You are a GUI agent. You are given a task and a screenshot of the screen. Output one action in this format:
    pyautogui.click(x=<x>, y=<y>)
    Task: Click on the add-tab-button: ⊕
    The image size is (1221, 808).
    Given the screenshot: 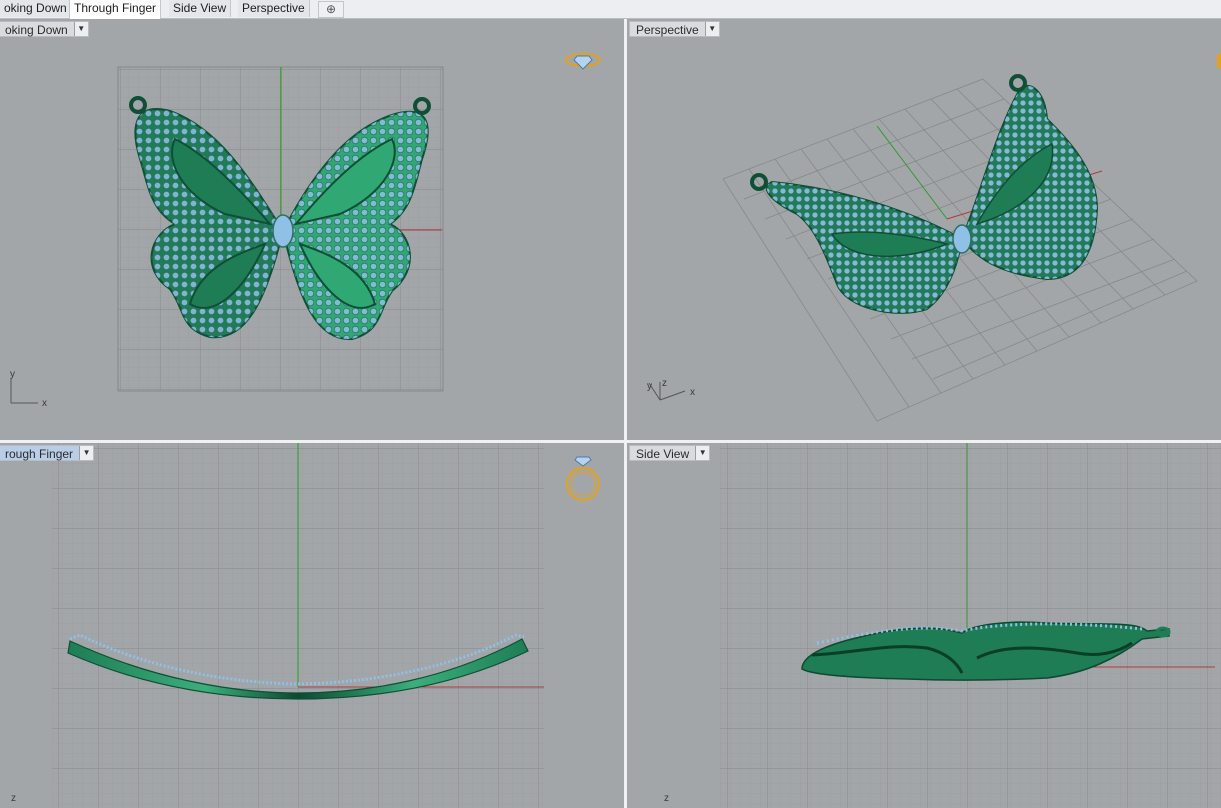 What is the action you would take?
    pyautogui.click(x=331, y=9)
    